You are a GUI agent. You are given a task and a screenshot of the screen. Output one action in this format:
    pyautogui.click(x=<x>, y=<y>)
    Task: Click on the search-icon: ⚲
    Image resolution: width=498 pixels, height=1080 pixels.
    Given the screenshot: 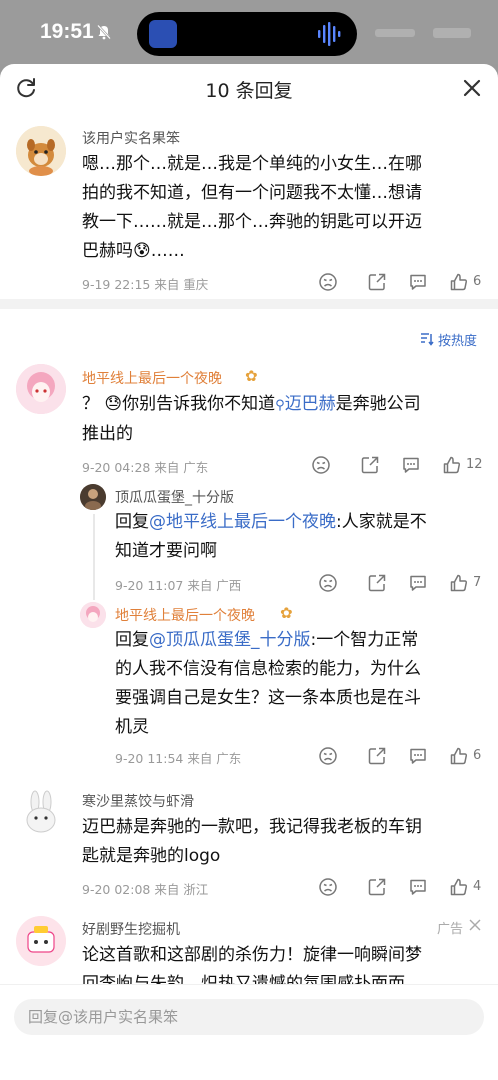 What is the action you would take?
    pyautogui.click(x=280, y=405)
    